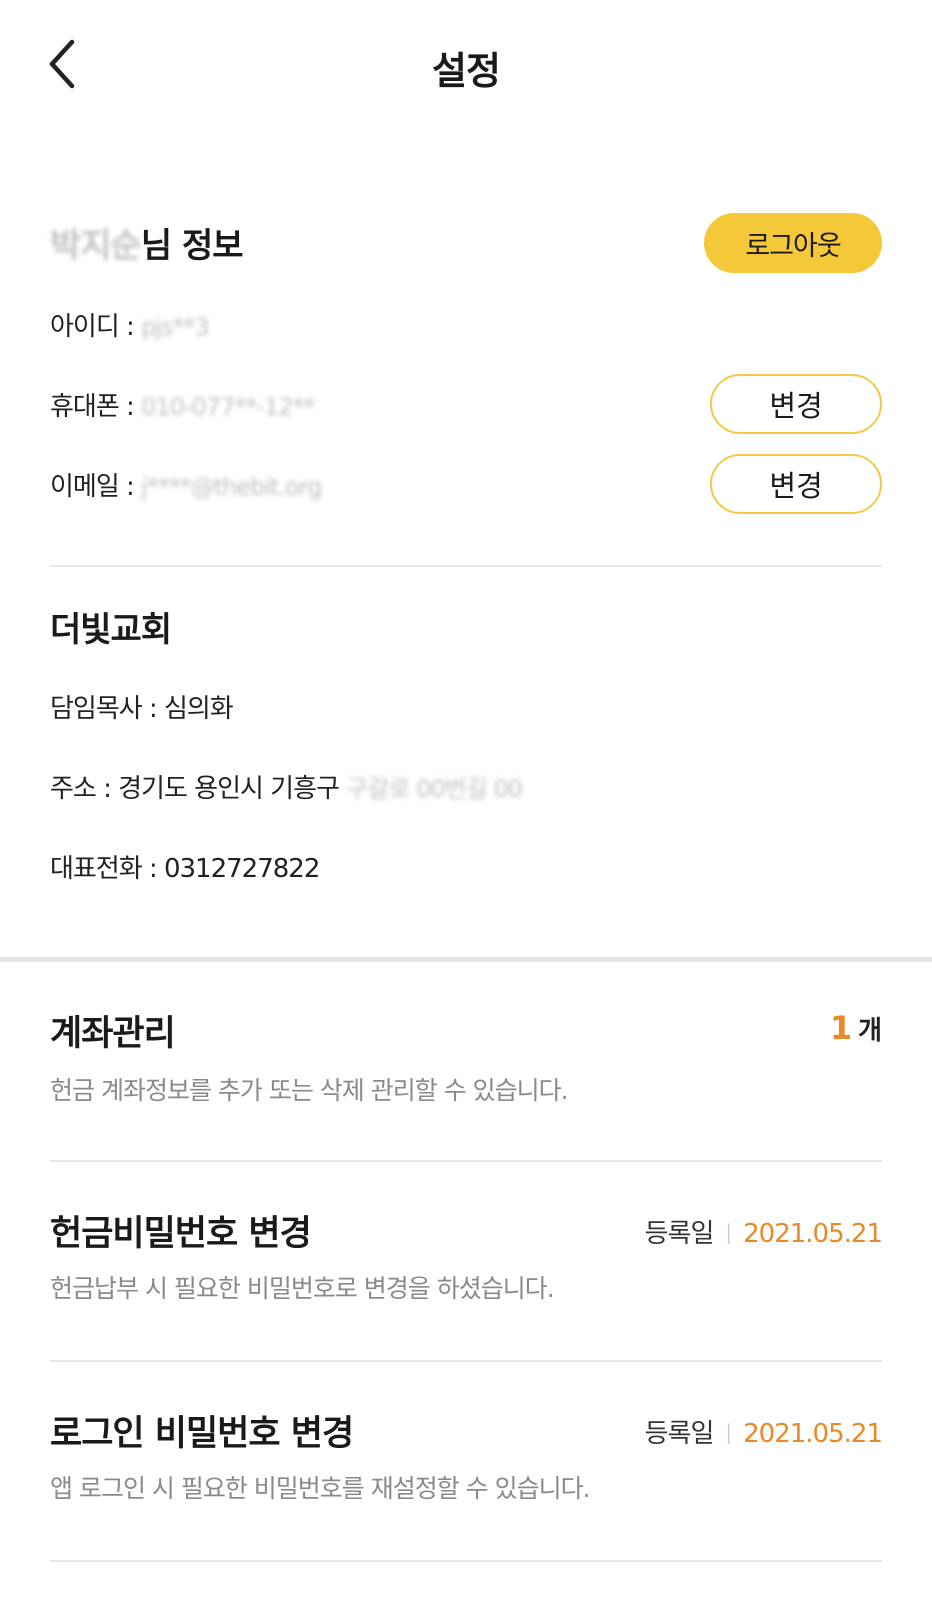  I want to click on id-label: 아이디 :, so click(96, 327).